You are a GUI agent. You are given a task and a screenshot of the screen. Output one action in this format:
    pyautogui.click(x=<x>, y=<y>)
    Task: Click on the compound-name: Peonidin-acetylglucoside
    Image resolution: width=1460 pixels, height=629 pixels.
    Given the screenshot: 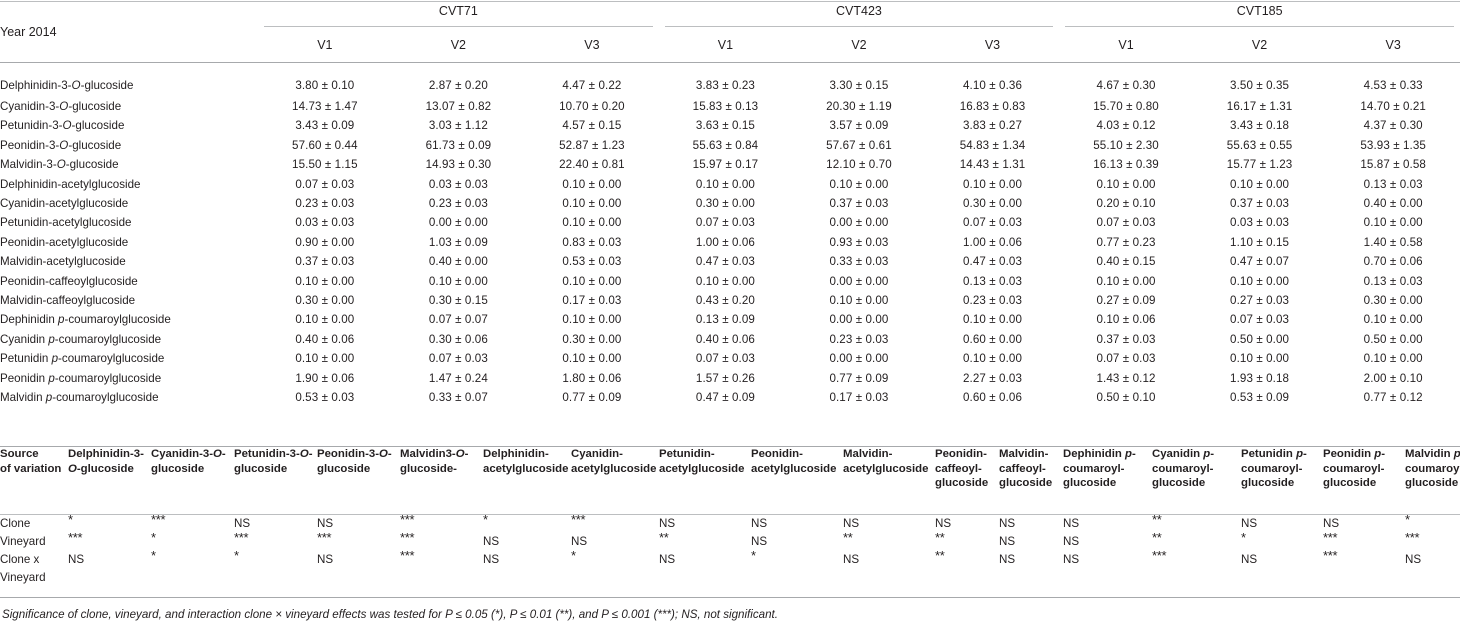 What is the action you would take?
    pyautogui.click(x=64, y=242)
    